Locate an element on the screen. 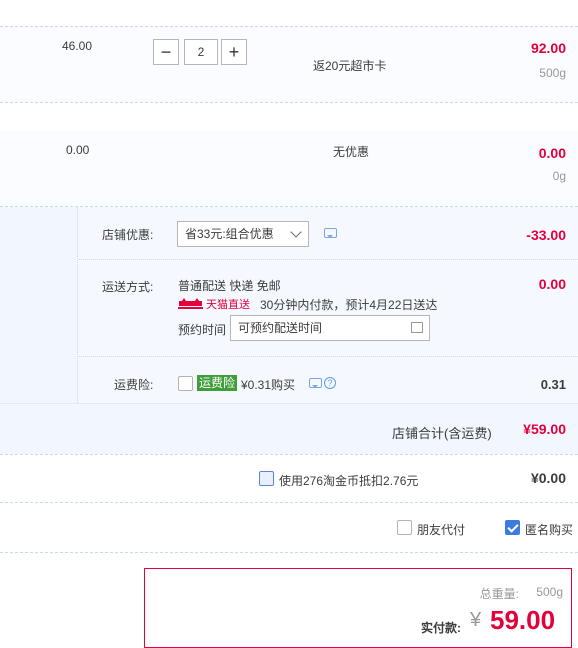 This screenshot has height=648, width=578. help-icon: ? is located at coordinates (330, 383).